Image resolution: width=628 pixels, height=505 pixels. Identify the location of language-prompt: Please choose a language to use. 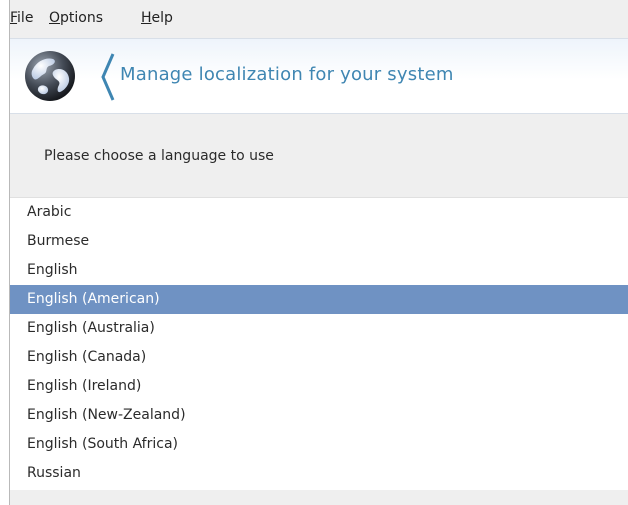
(159, 156).